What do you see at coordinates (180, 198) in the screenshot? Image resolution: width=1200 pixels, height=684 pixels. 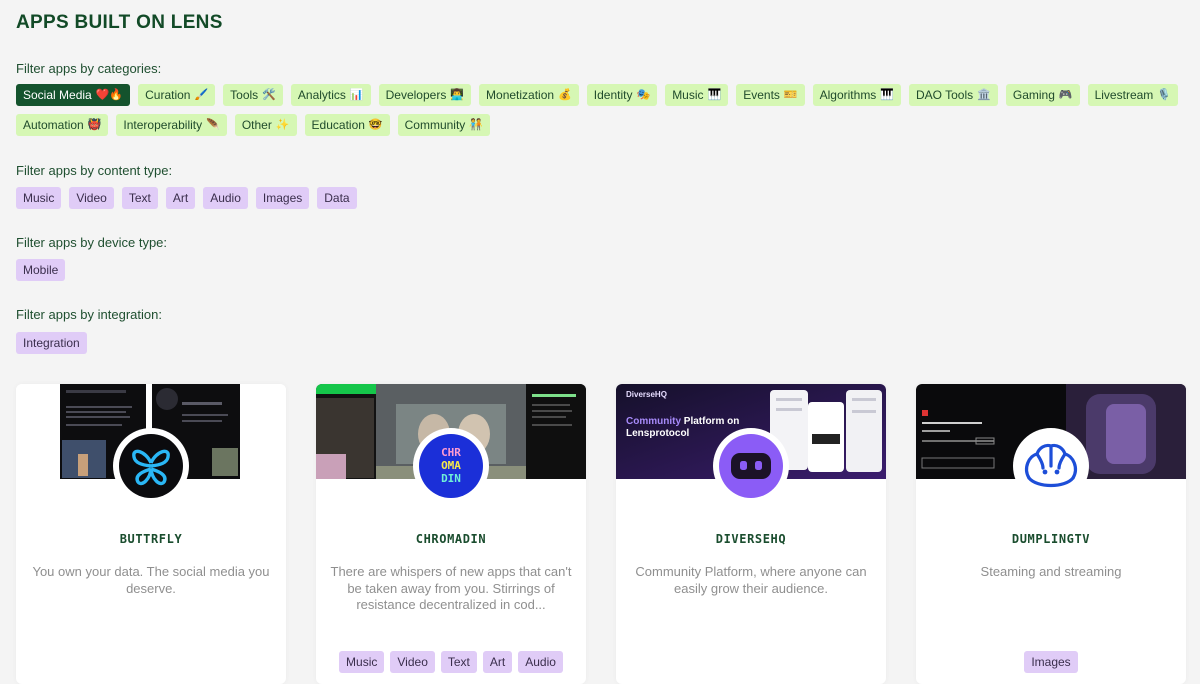 I see `content-type-chip-art: Art` at bounding box center [180, 198].